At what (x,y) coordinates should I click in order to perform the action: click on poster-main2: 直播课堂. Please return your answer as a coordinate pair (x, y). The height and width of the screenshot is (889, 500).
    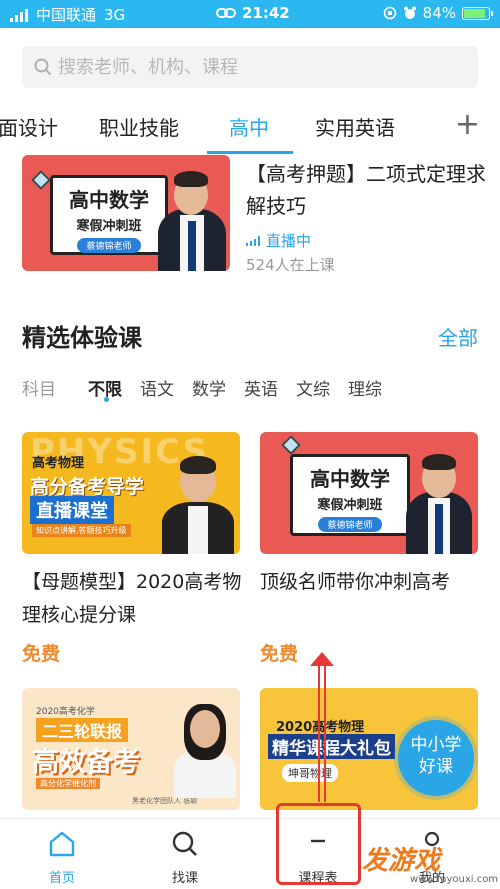
    Looking at the image, I should click on (72, 510).